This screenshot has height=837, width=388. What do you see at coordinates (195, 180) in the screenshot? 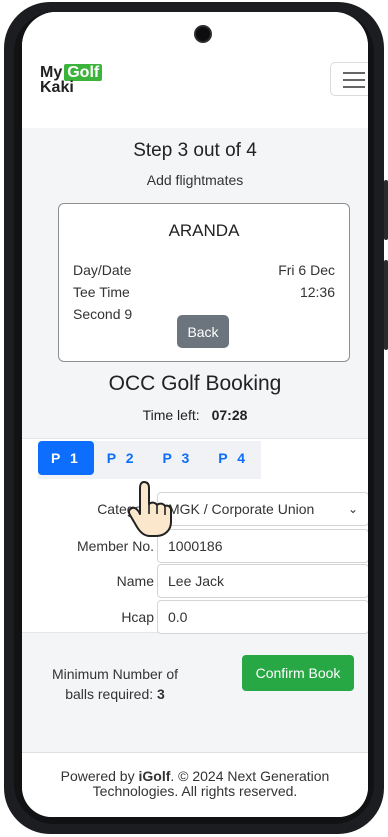
I see `step-subtitle: Add flightmates` at bounding box center [195, 180].